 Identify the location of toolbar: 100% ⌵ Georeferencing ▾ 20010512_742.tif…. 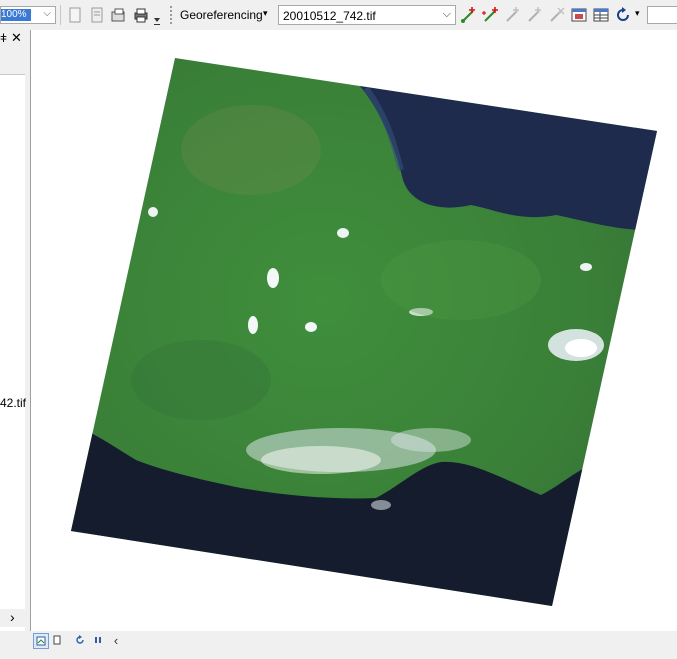
(338, 15).